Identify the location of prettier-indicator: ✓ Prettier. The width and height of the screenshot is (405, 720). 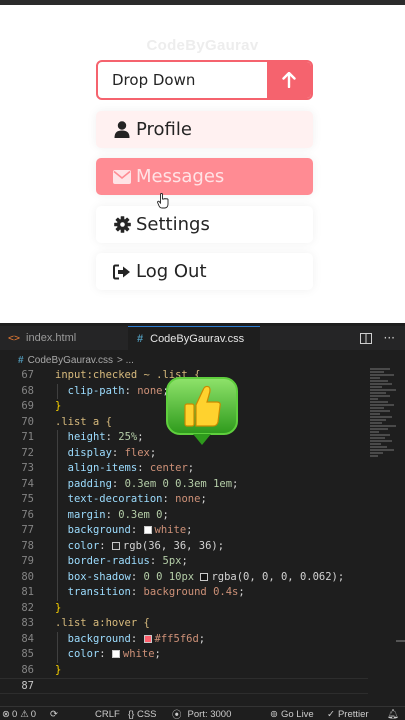
(348, 713).